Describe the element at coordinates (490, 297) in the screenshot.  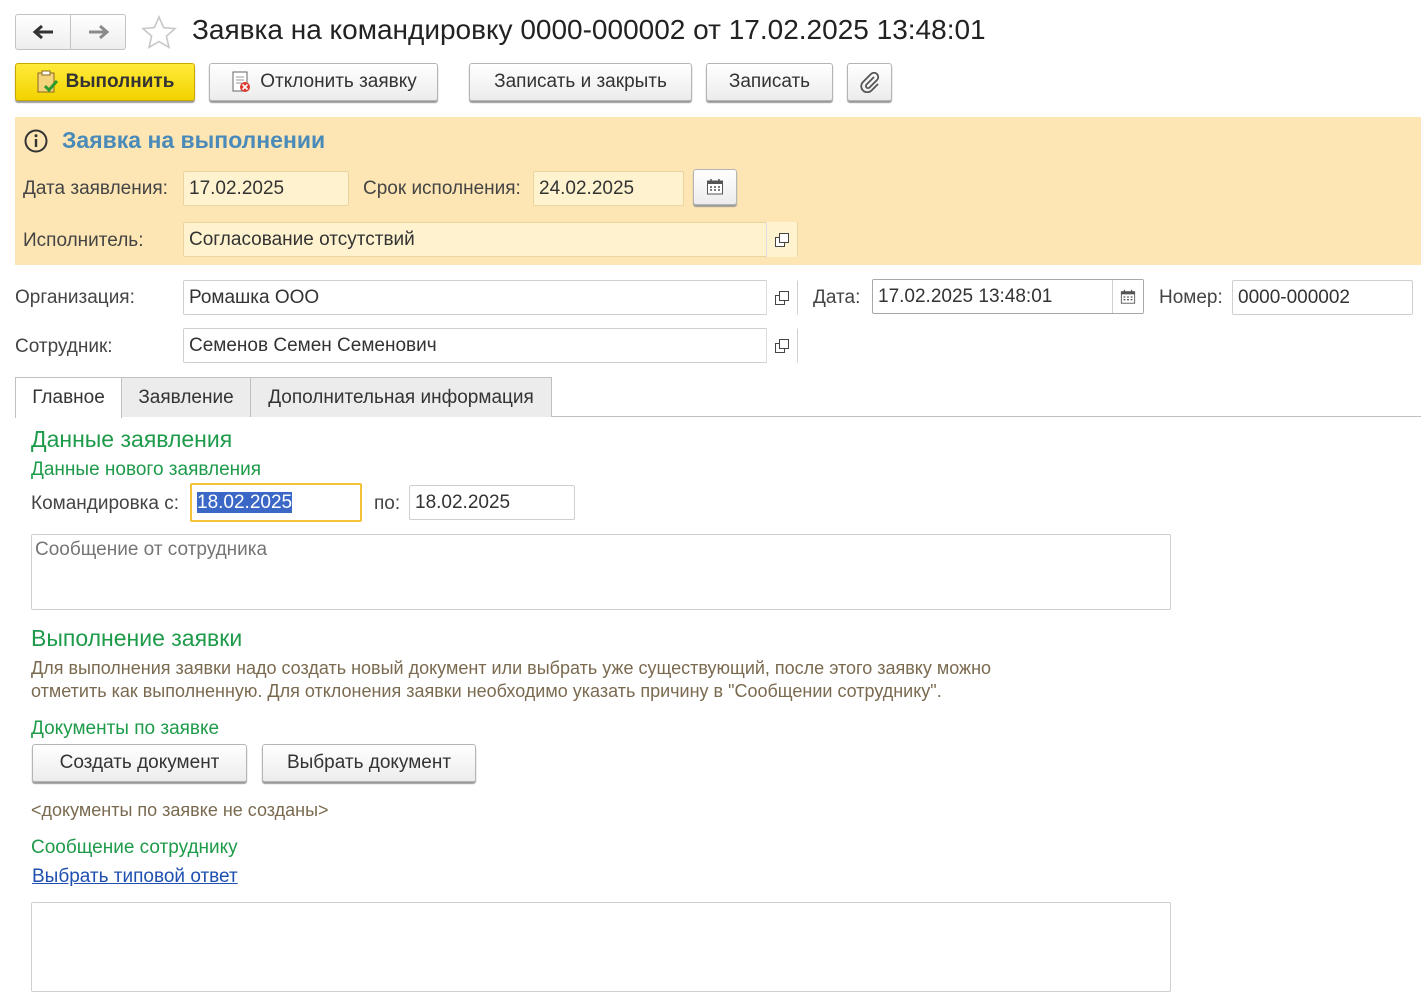
I see `organization-field: Ромашка ООО` at that location.